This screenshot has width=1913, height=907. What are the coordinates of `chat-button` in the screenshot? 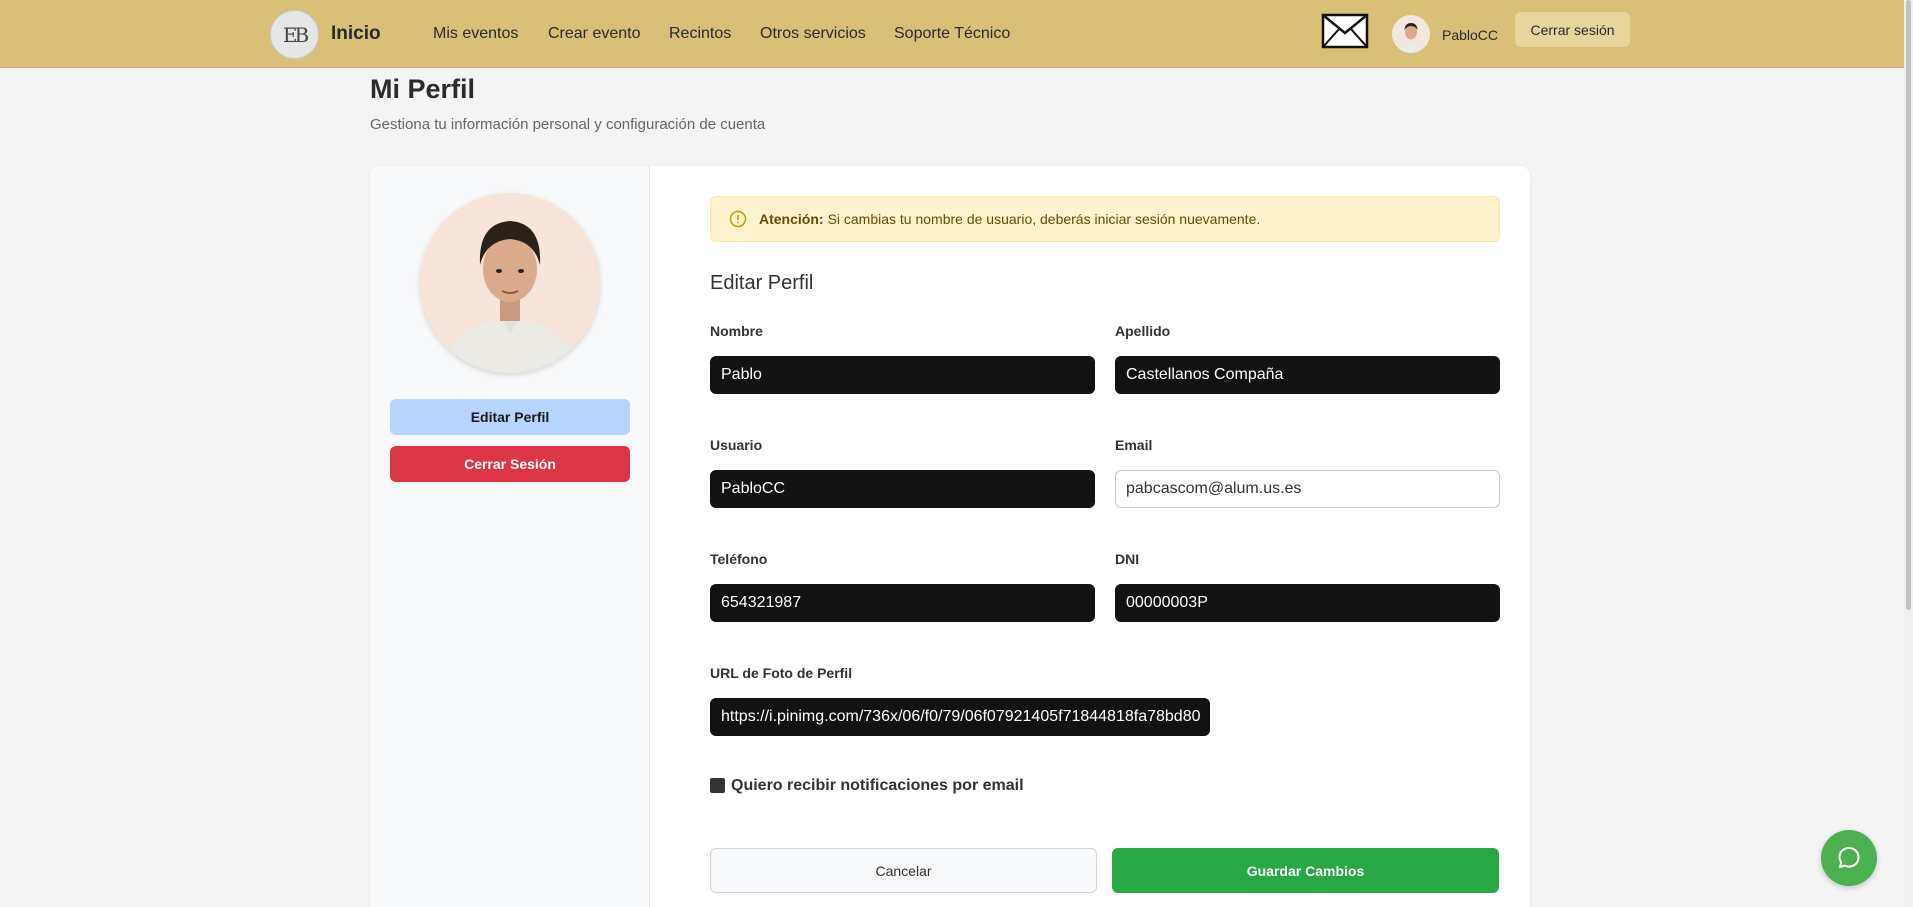 It's located at (1849, 858).